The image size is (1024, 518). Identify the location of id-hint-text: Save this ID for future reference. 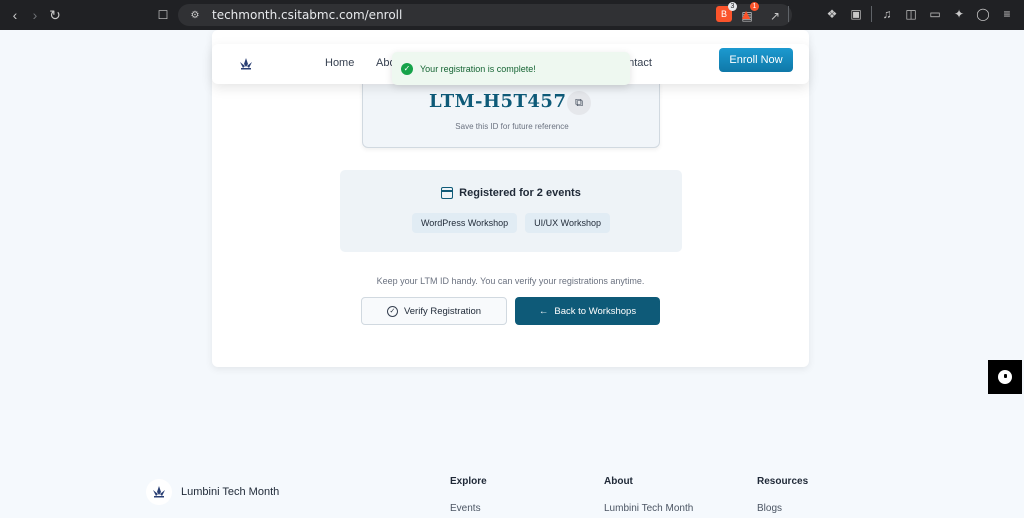
(512, 126).